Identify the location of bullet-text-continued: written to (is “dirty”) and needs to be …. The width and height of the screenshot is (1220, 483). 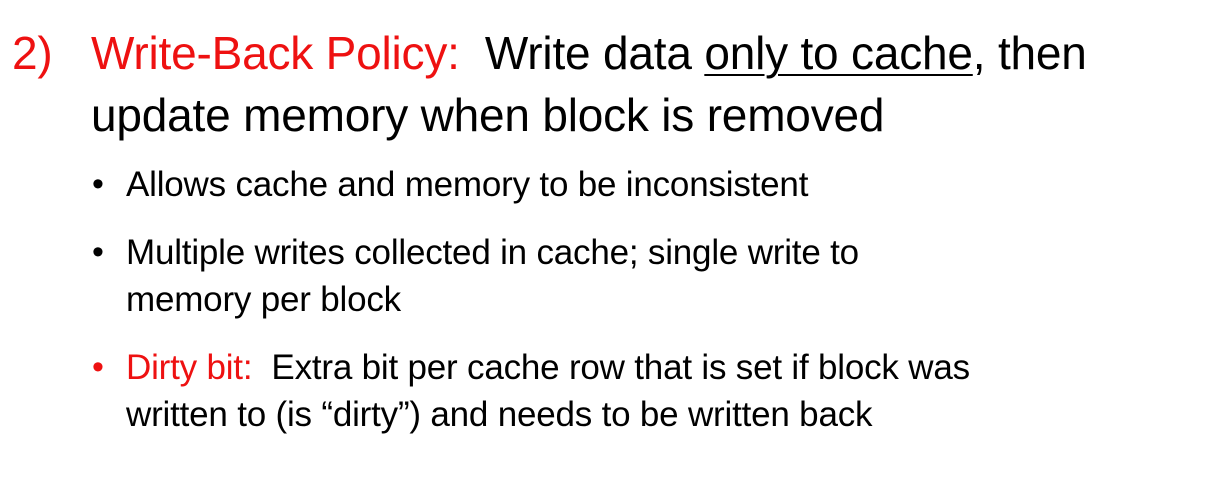
(499, 414).